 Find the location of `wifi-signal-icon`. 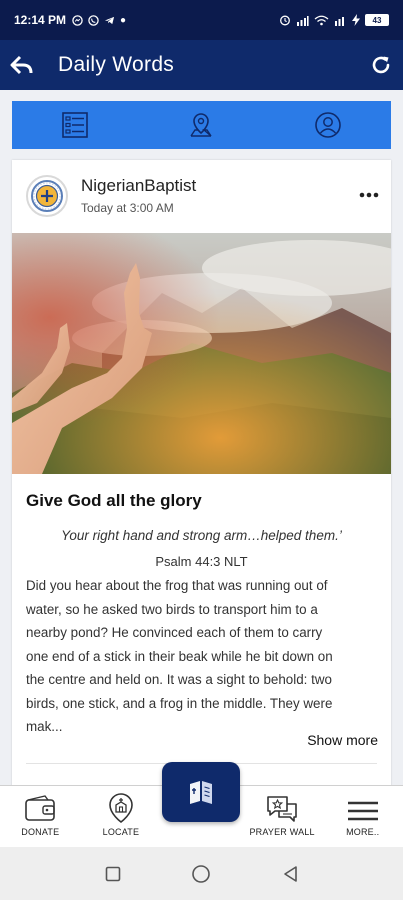

wifi-signal-icon is located at coordinates (321, 20).